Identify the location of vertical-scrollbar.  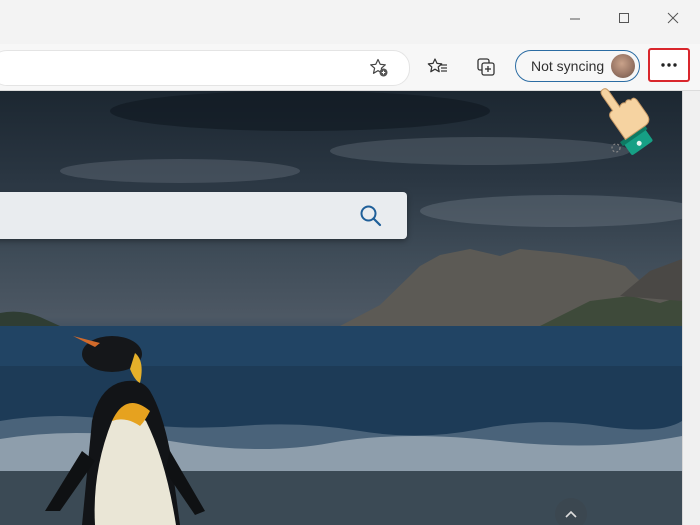
(691, 308).